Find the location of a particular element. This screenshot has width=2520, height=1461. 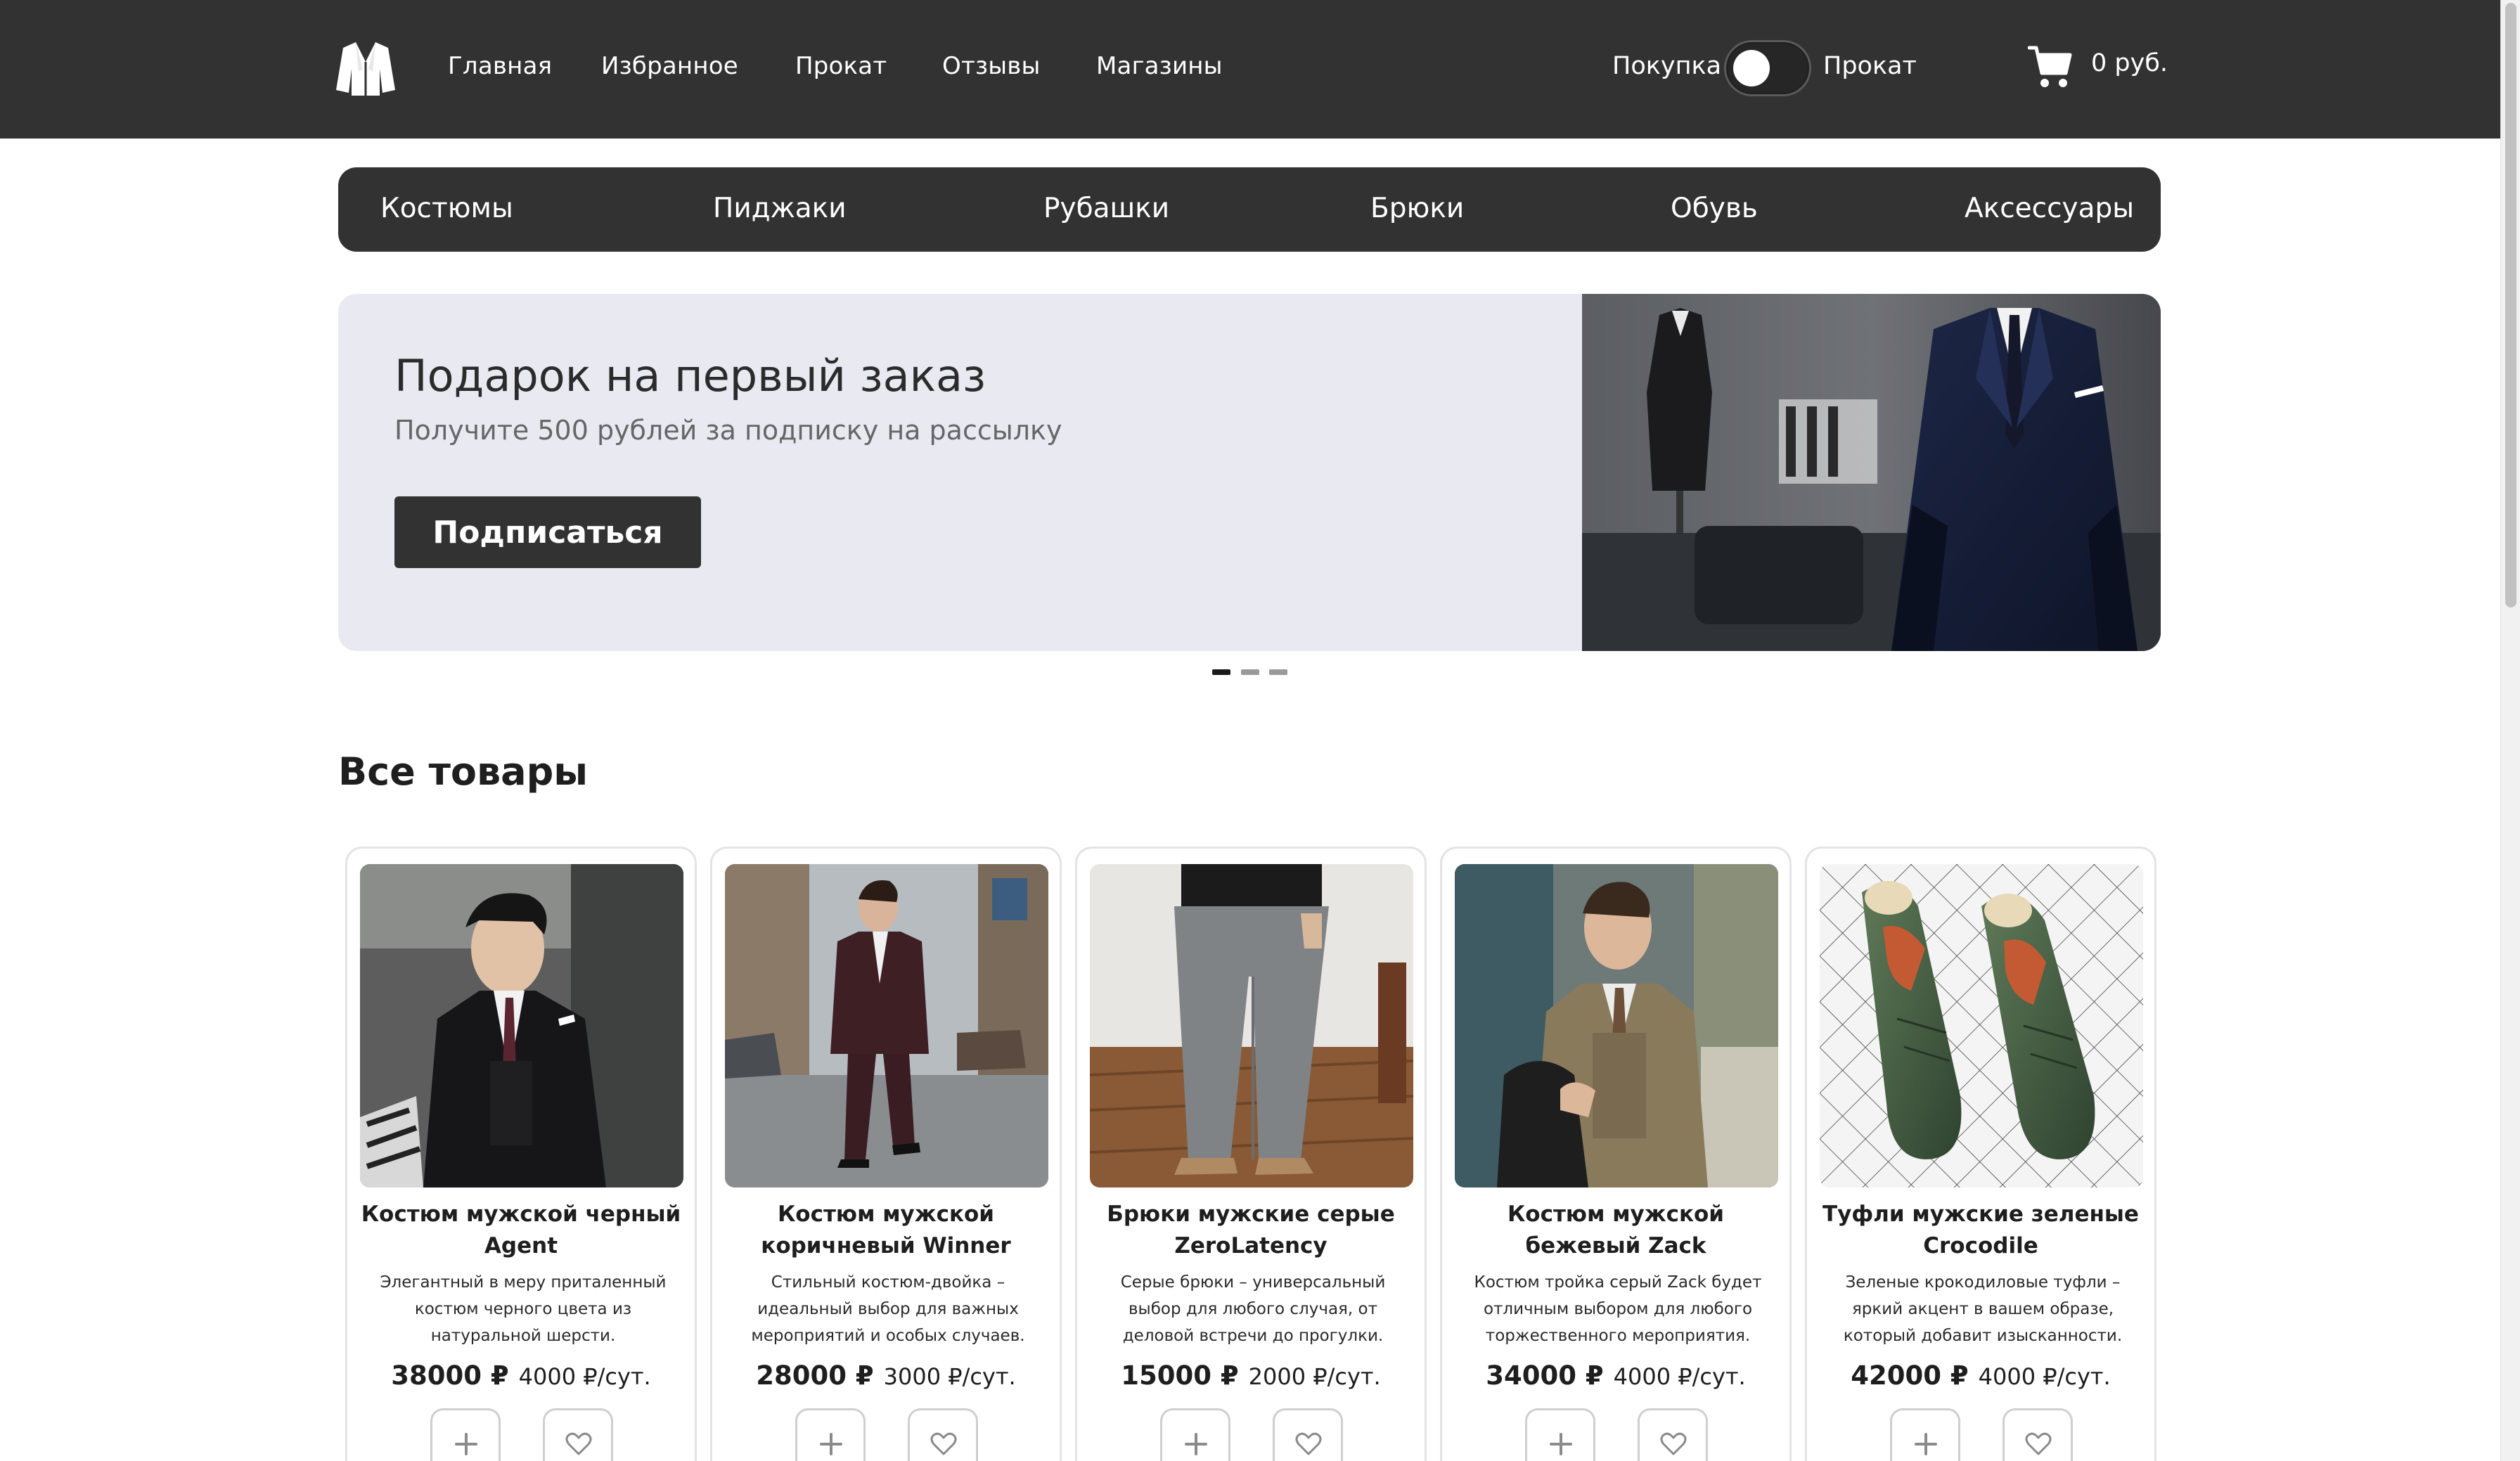

scrollbar-thumb is located at coordinates (2510, 305).